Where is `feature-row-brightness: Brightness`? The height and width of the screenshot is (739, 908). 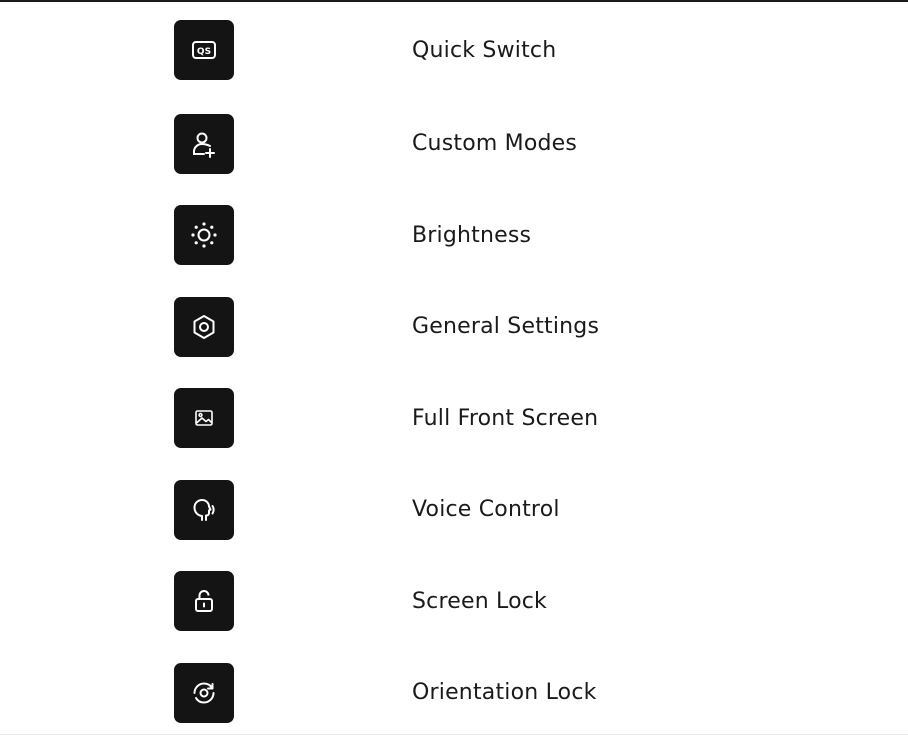 feature-row-brightness: Brightness is located at coordinates (454, 236).